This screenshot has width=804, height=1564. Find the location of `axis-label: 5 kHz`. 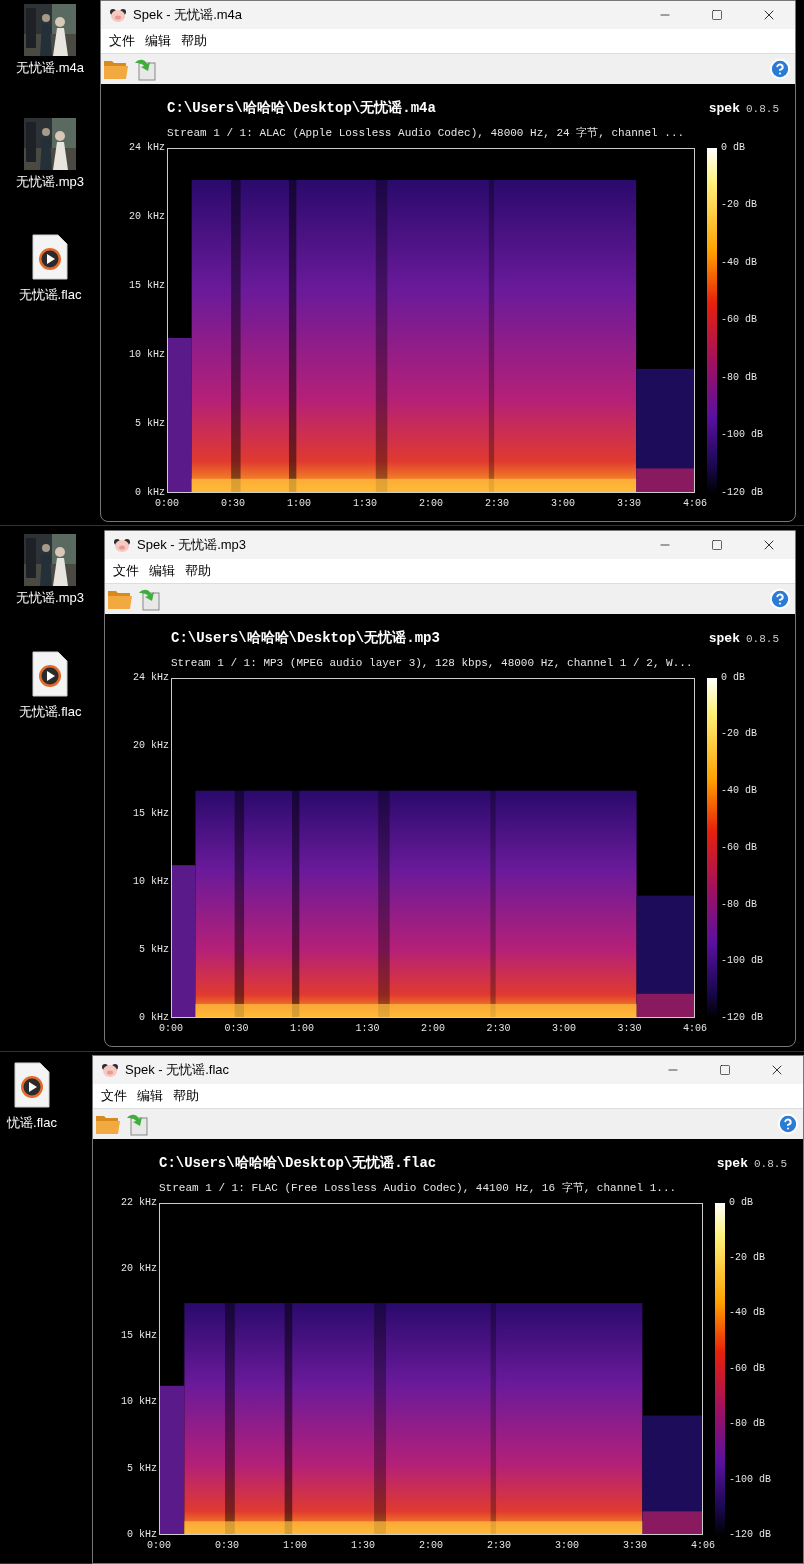

axis-label: 5 kHz is located at coordinates (150, 423).